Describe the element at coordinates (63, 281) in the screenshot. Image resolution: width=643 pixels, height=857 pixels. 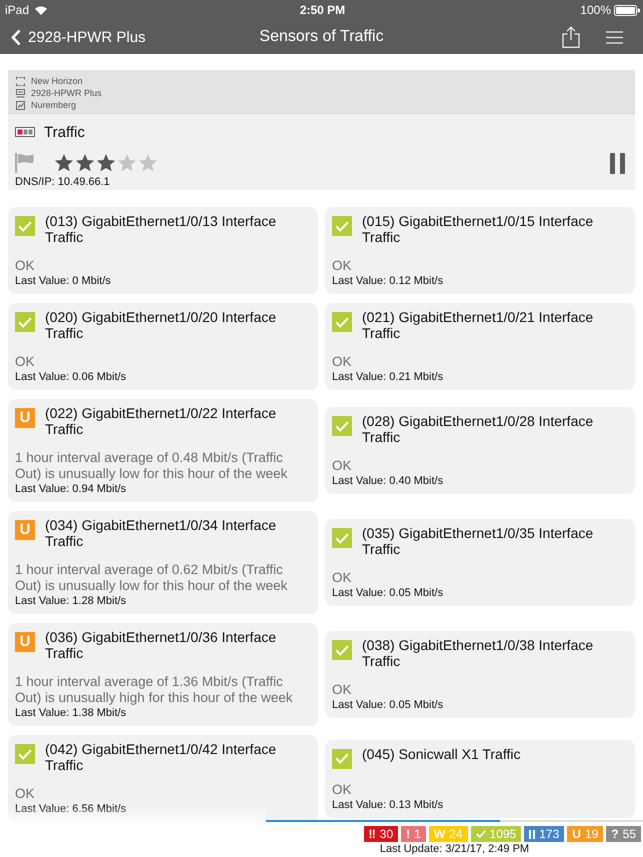
I see `last-value-text: Last Value: 0 Mbit/s` at that location.